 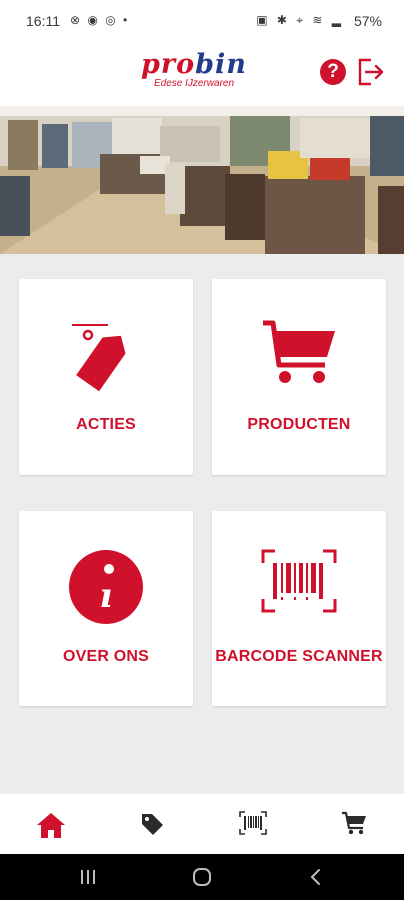 I want to click on status-time: 16:11, so click(x=43, y=21).